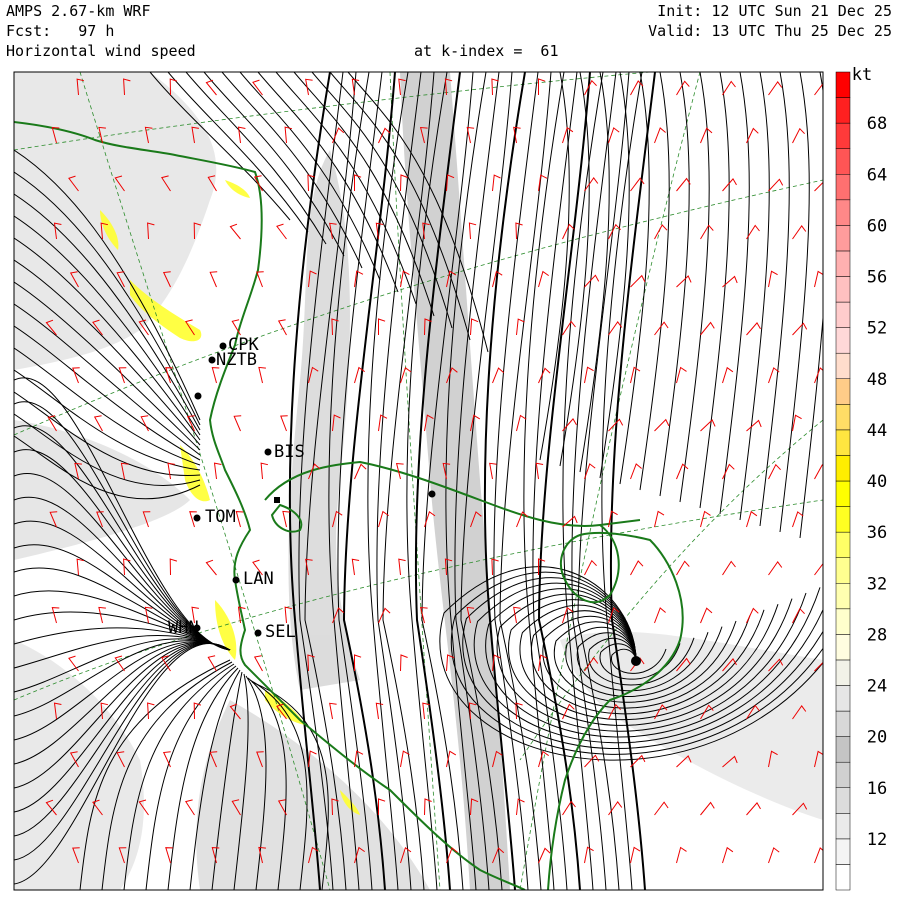 The image size is (900, 900). Describe the element at coordinates (877, 738) in the screenshot. I see `colorbar-tick-label: 20` at that location.